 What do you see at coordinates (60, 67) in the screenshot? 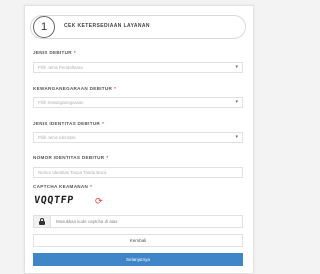
I see `jenis-debitur-placeholder: Pilih Jenis Pendaftaran` at bounding box center [60, 67].